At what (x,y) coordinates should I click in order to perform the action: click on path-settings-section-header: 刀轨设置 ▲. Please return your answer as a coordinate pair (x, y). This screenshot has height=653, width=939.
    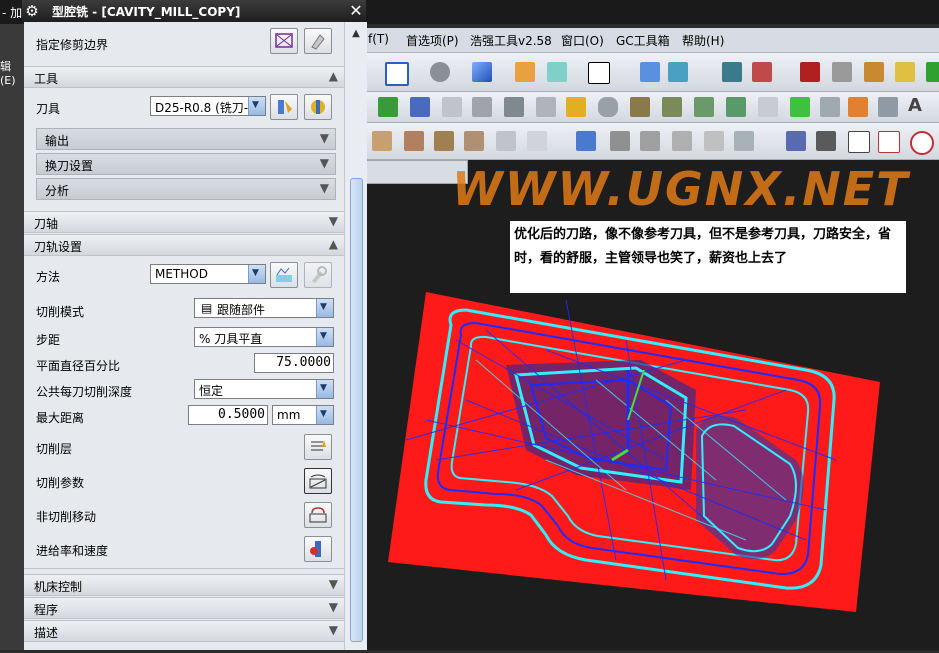
    Looking at the image, I should click on (184, 245).